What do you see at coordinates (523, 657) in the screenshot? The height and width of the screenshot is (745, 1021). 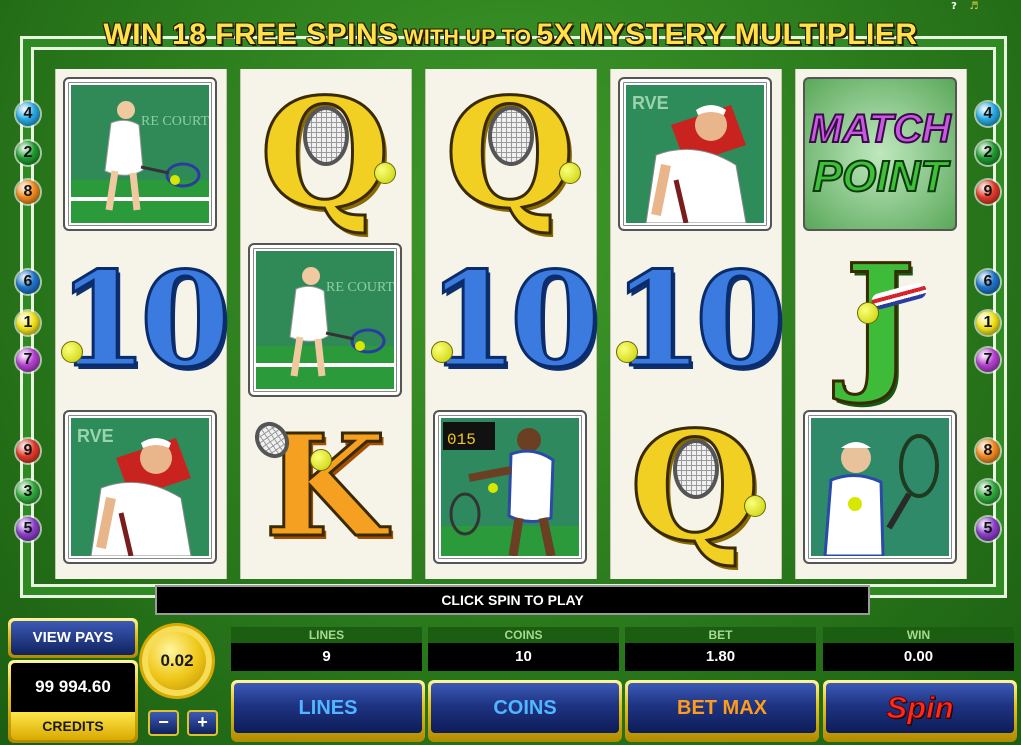 I see `coins-value: 10` at bounding box center [523, 657].